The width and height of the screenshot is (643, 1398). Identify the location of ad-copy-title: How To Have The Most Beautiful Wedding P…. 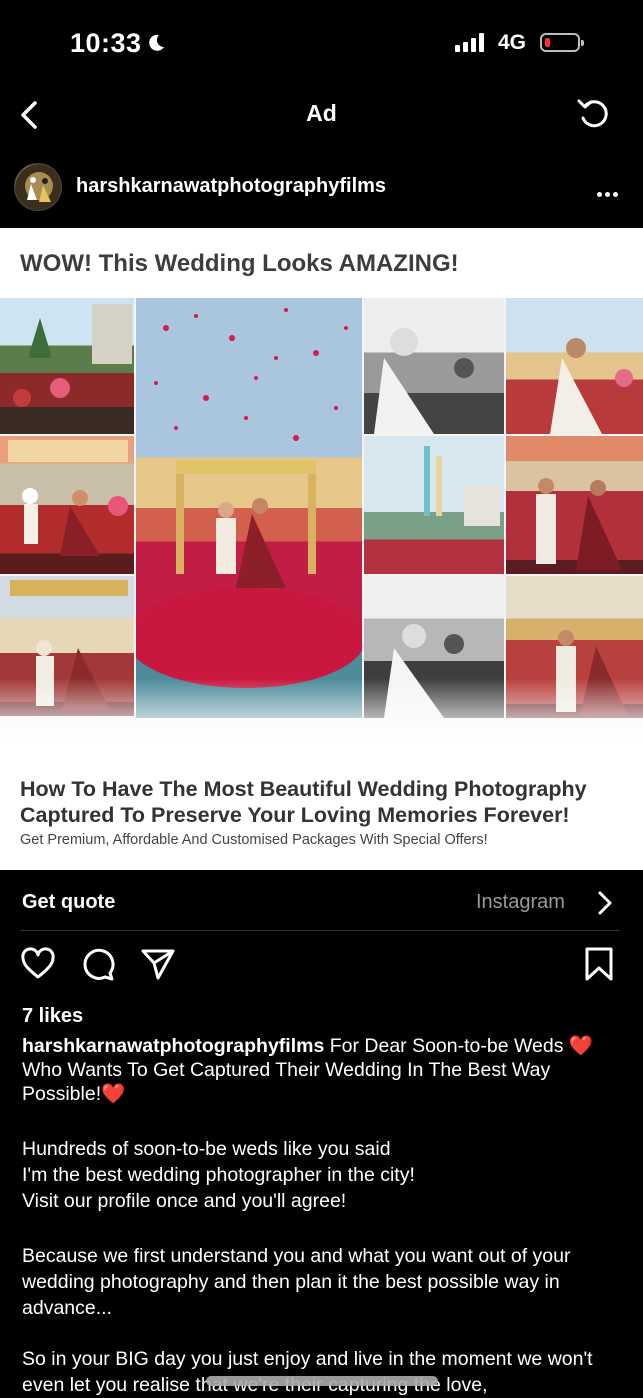
(303, 802).